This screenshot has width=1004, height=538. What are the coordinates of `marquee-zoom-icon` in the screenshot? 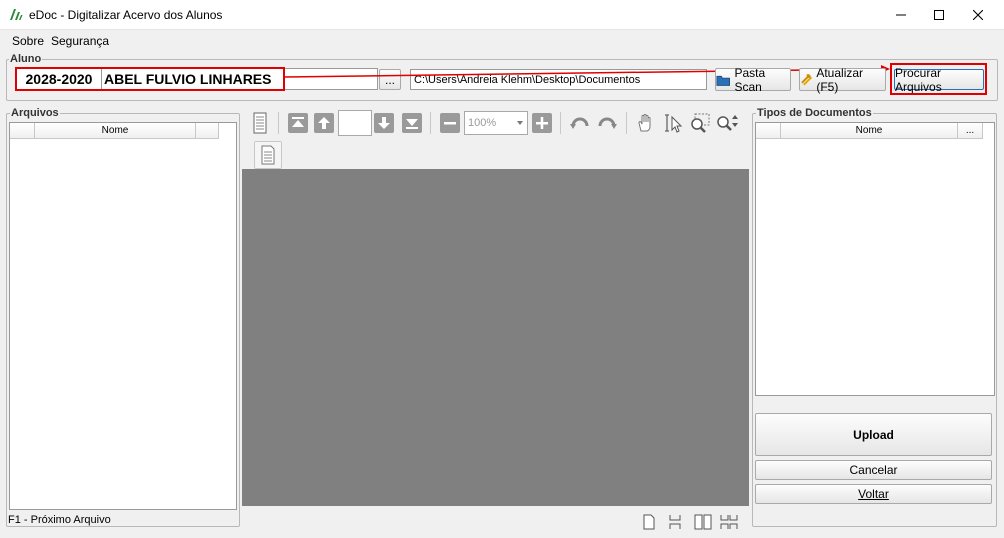 It's located at (700, 123).